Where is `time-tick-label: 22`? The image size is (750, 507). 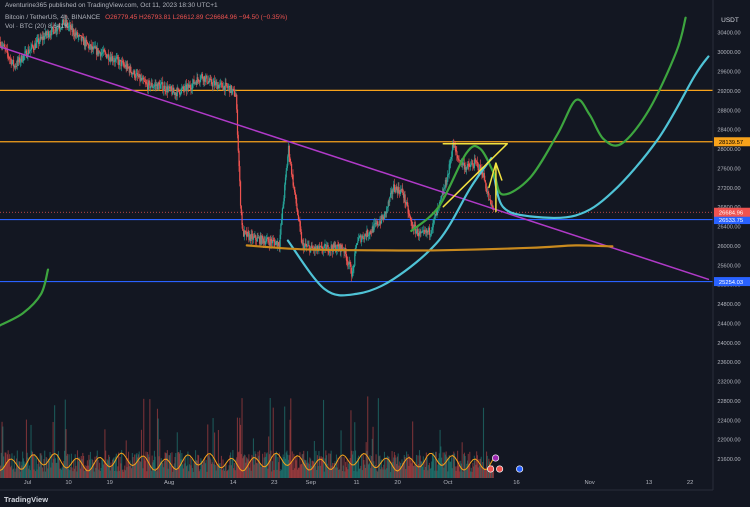 time-tick-label: 22 is located at coordinates (690, 483).